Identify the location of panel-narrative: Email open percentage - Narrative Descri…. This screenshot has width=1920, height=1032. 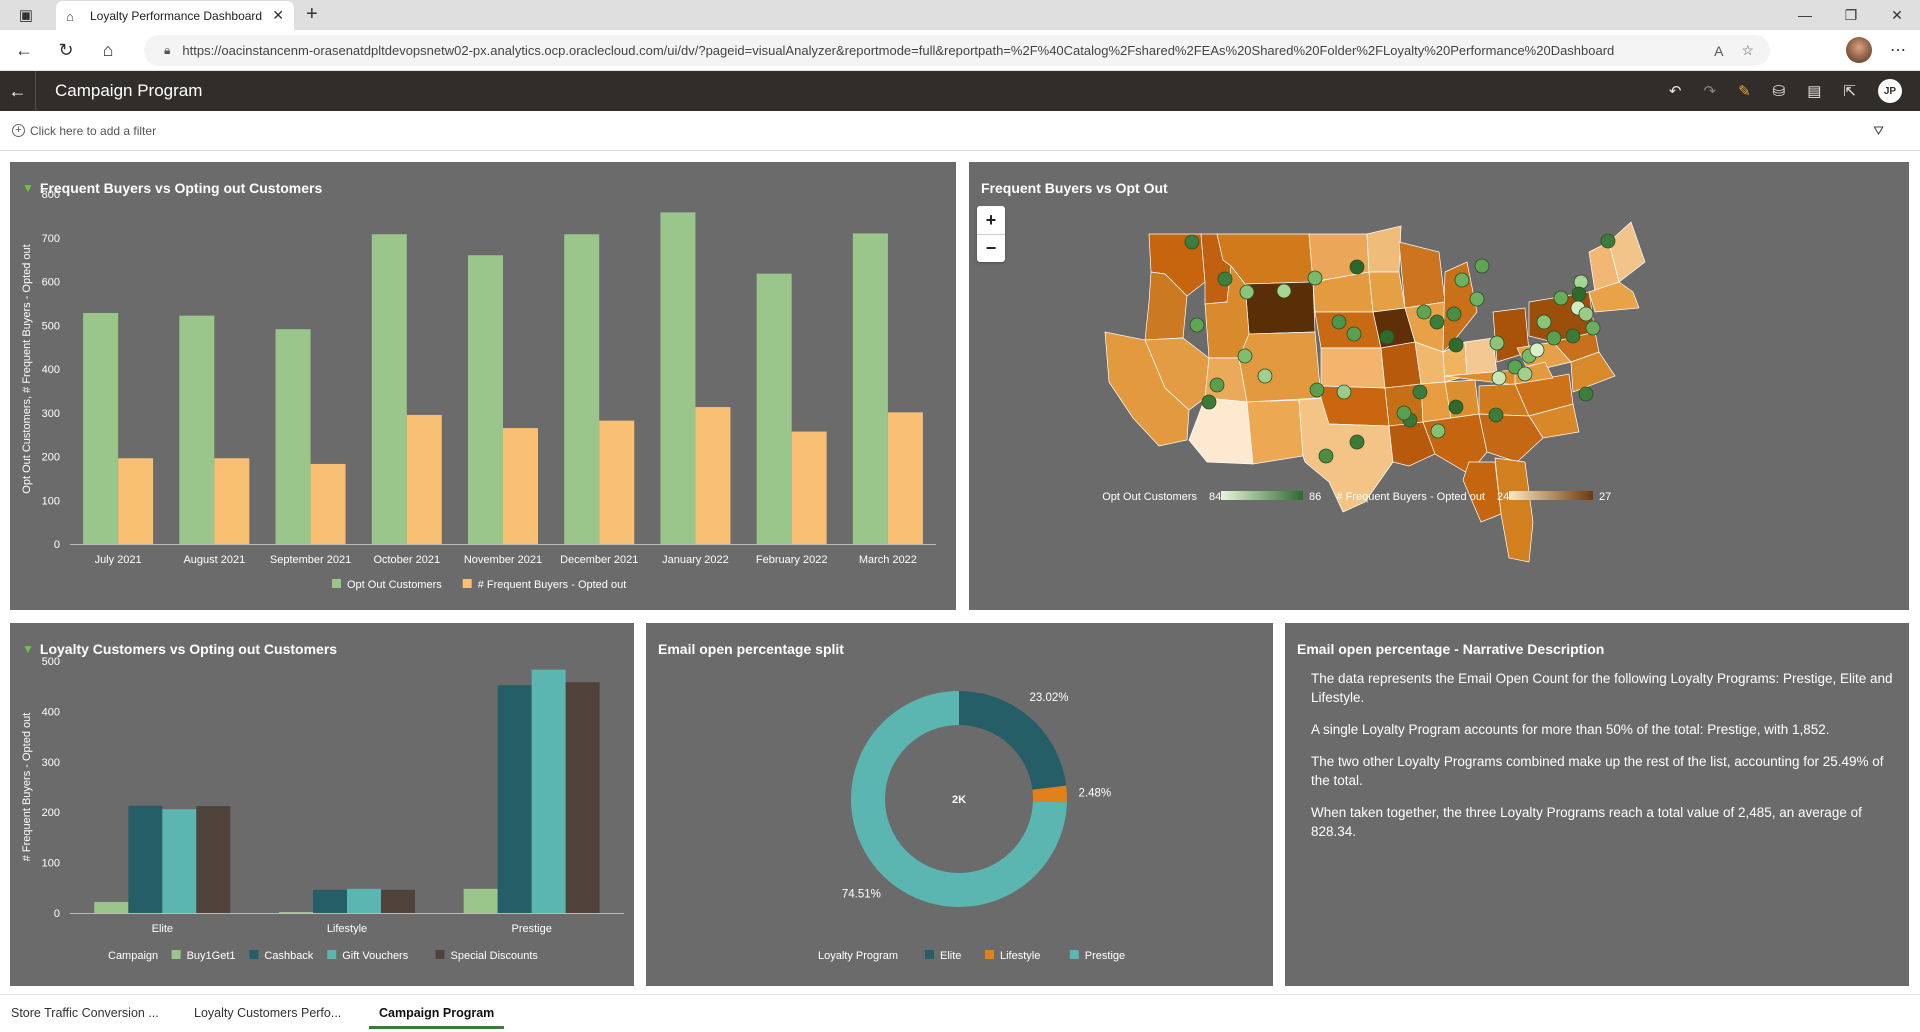
(1597, 804).